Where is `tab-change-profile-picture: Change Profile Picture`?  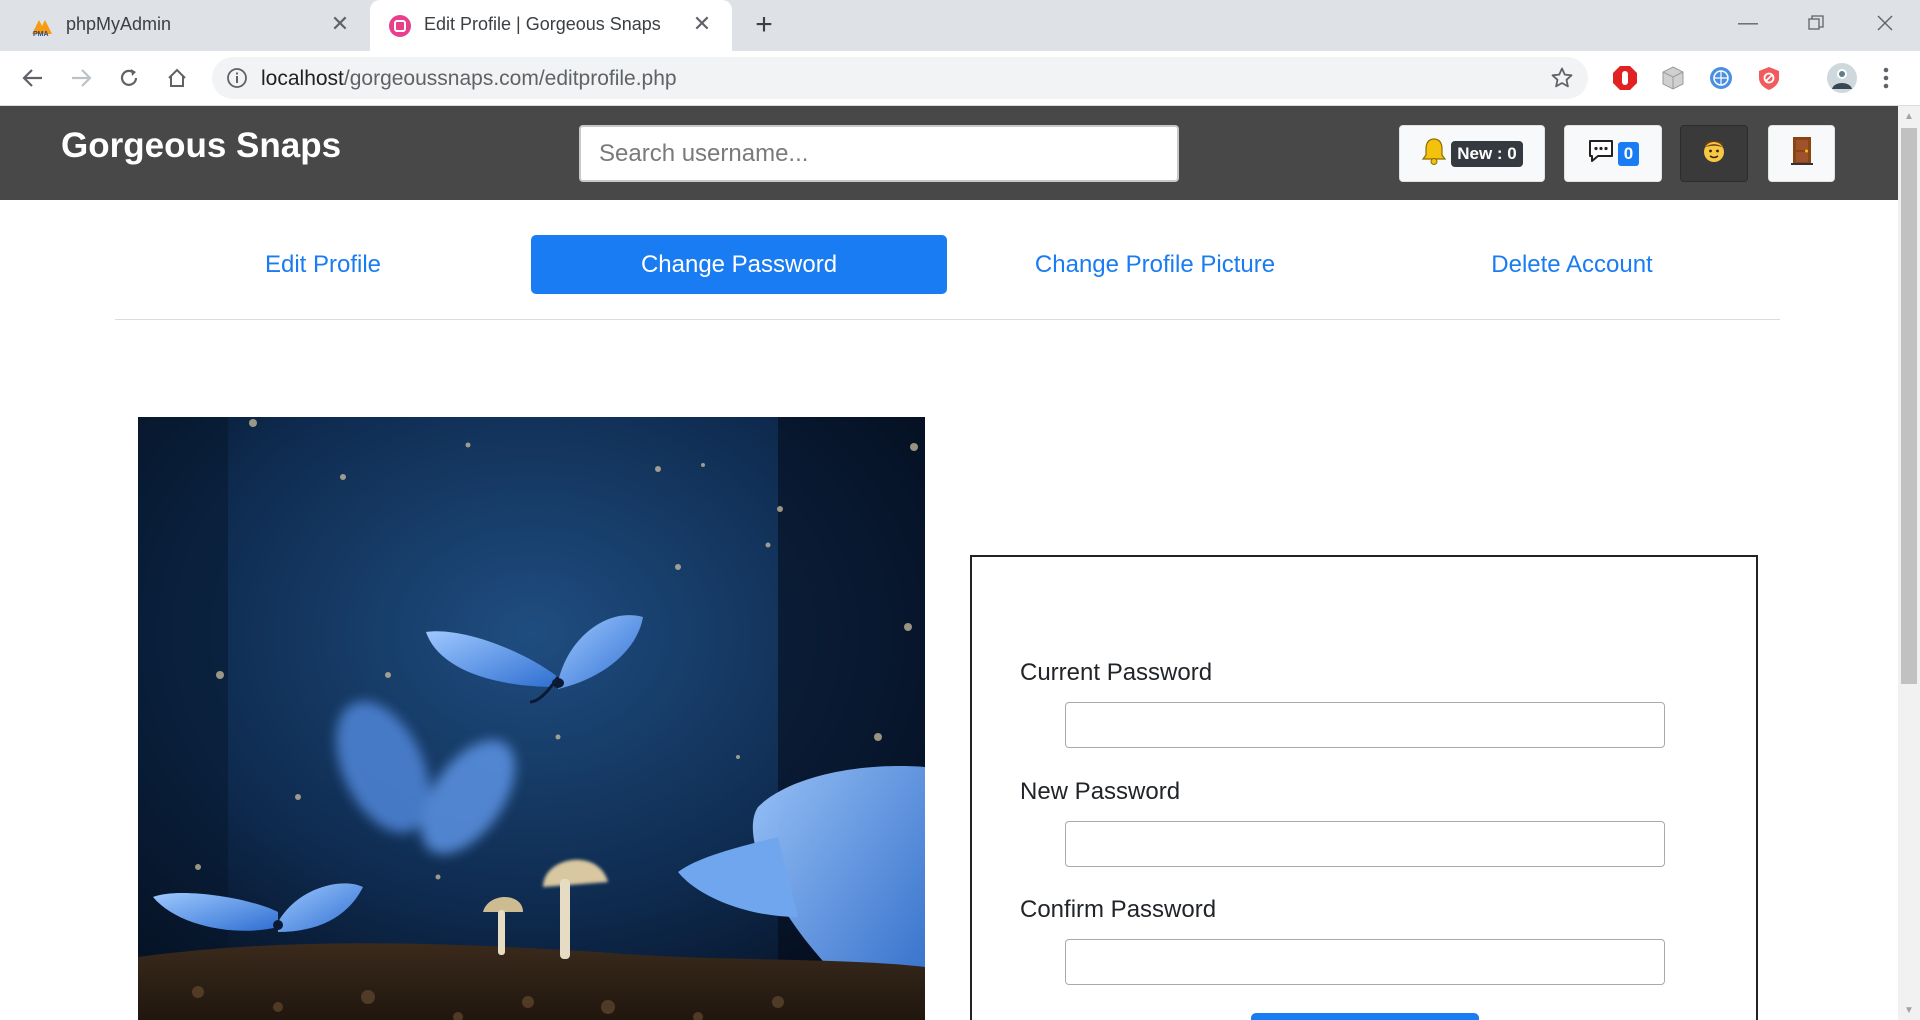
tab-change-profile-picture: Change Profile Picture is located at coordinates (1155, 264).